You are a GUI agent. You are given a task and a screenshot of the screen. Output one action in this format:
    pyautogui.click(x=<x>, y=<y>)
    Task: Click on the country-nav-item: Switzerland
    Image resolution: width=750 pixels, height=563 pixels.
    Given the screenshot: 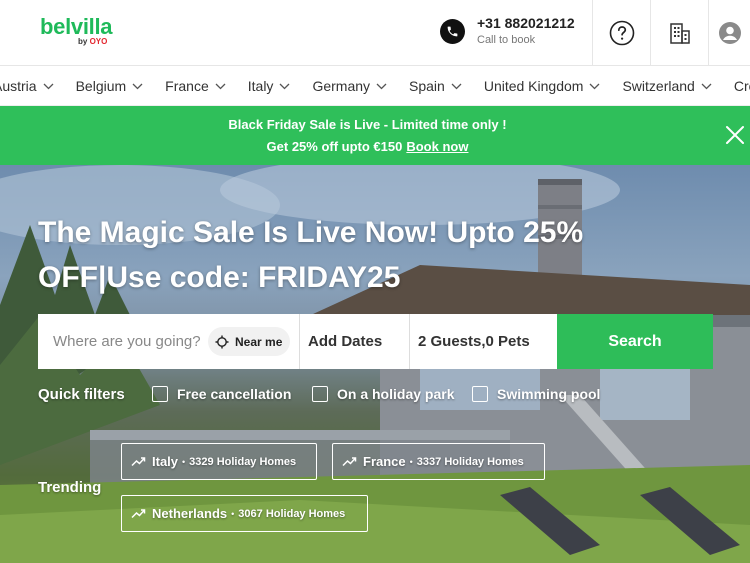 What is the action you would take?
    pyautogui.click(x=666, y=85)
    